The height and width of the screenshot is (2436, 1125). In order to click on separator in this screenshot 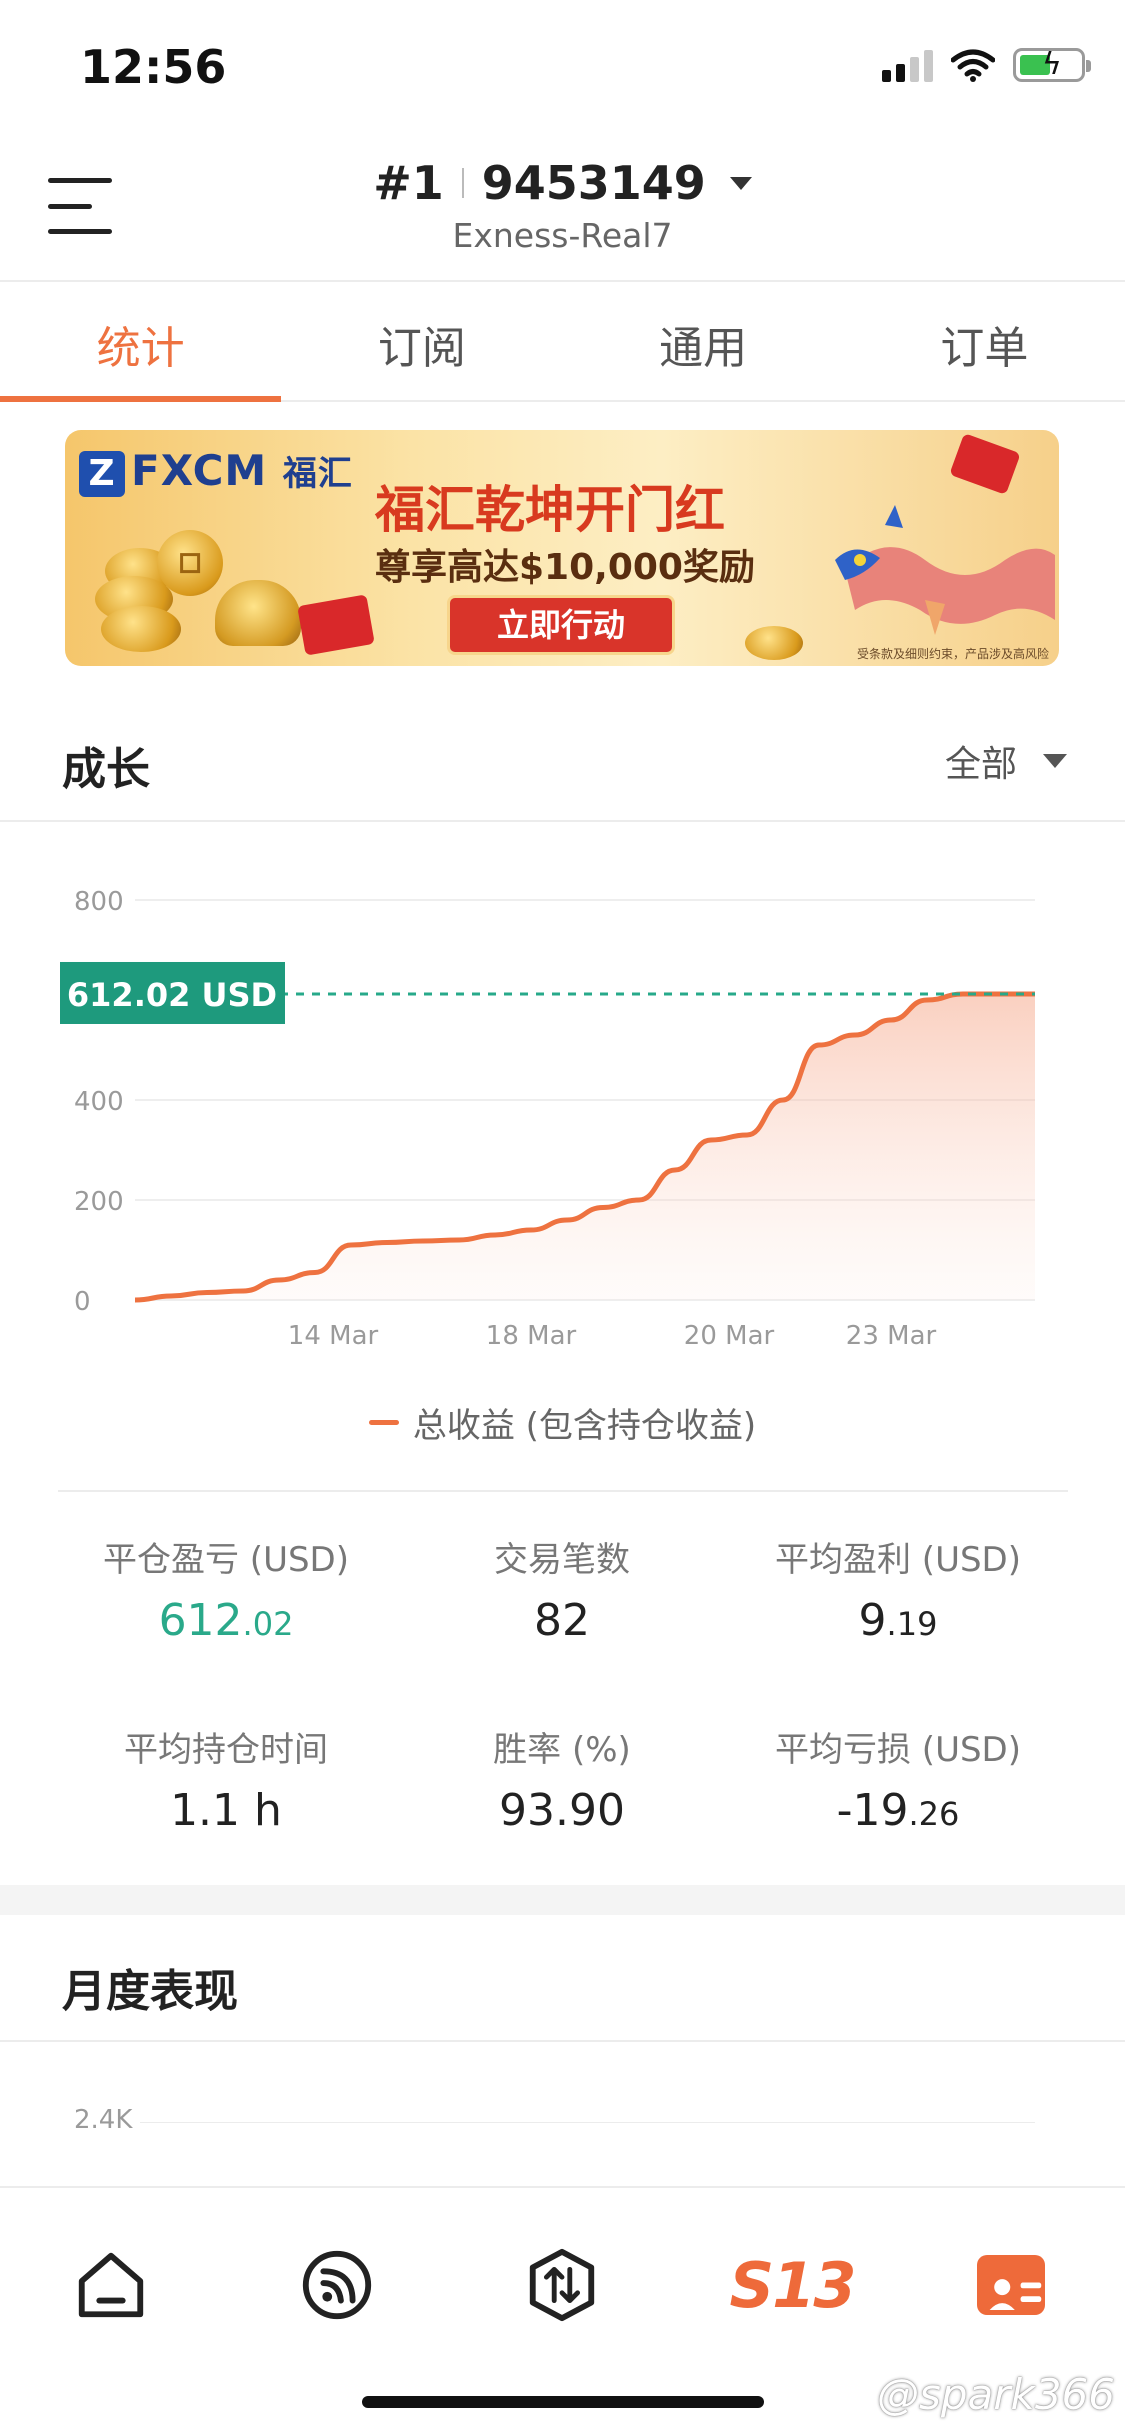, I will do `click(462, 183)`.